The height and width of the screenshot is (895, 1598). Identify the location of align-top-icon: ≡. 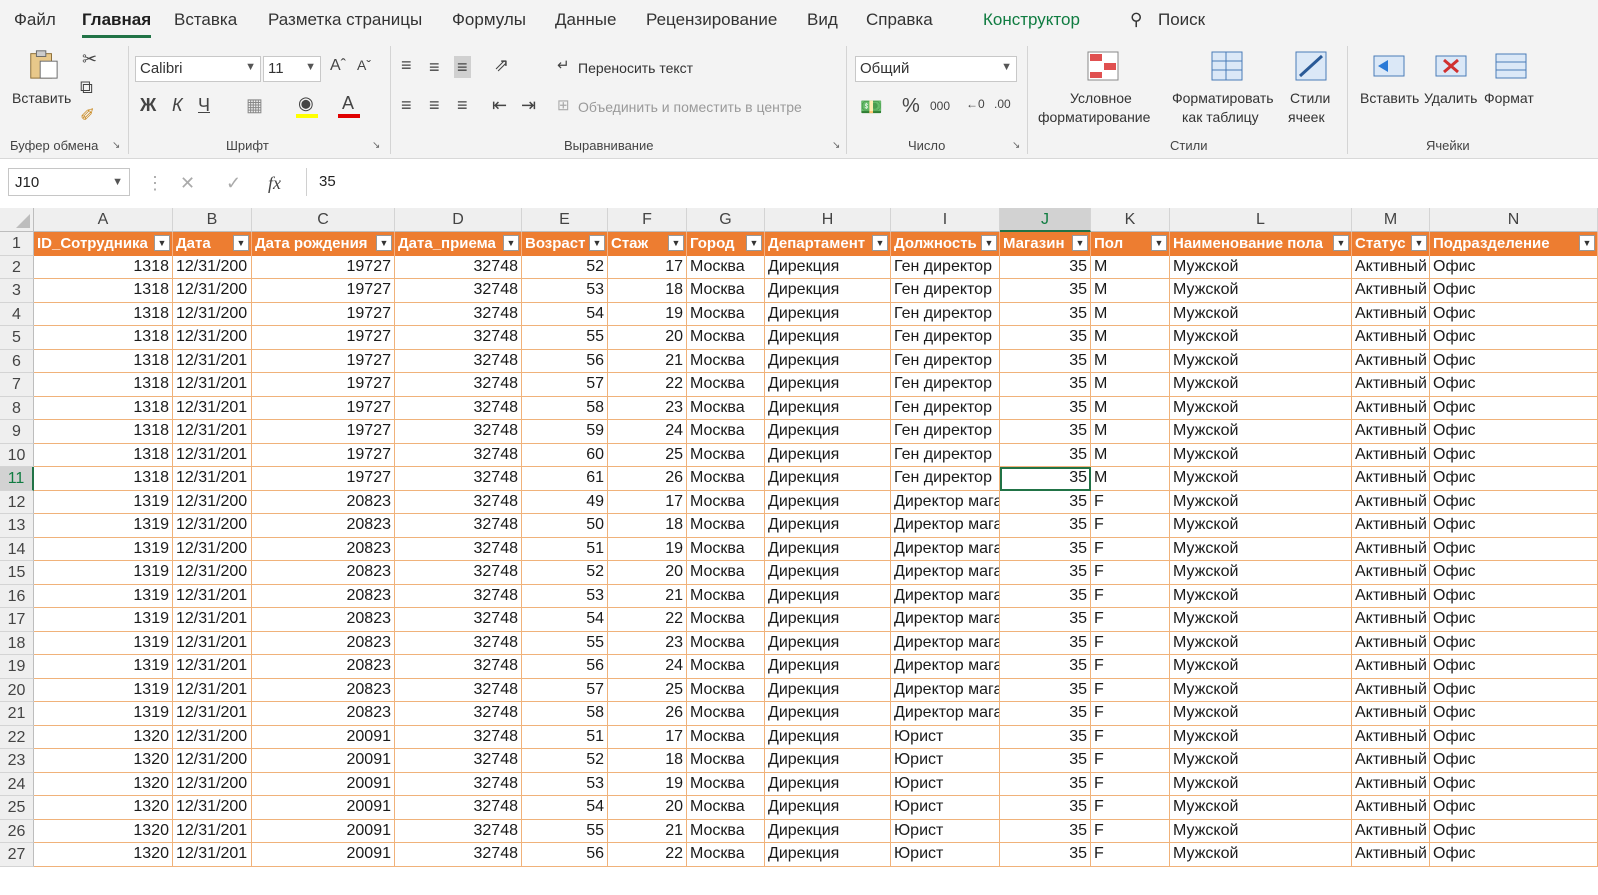
(406, 65).